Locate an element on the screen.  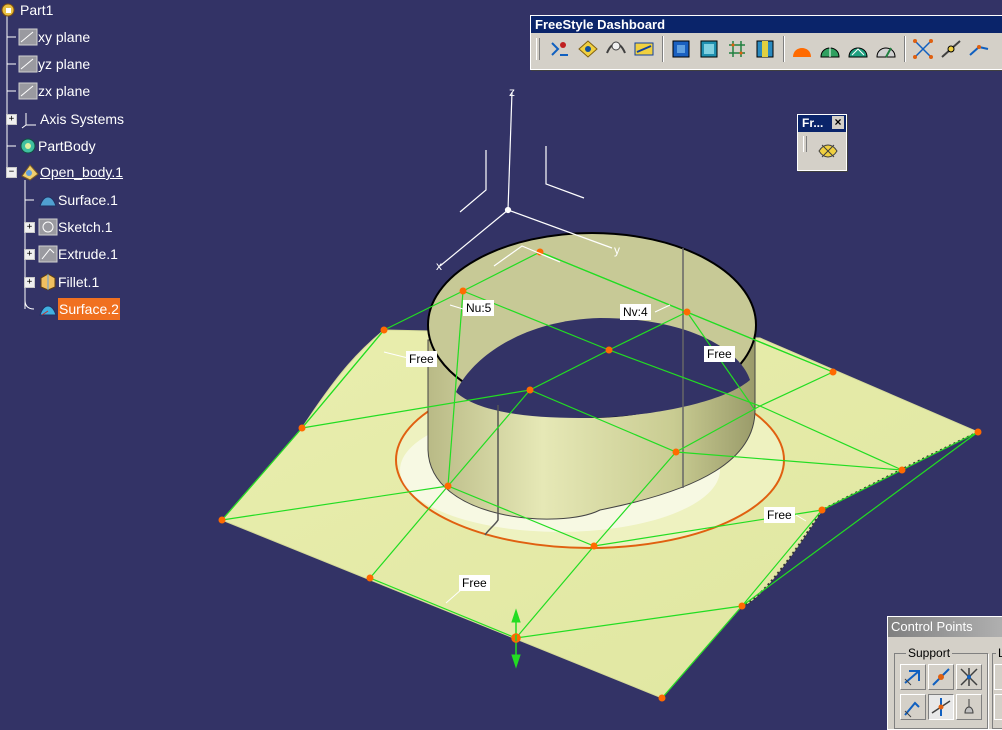
part-icon is located at coordinates (10, 10).